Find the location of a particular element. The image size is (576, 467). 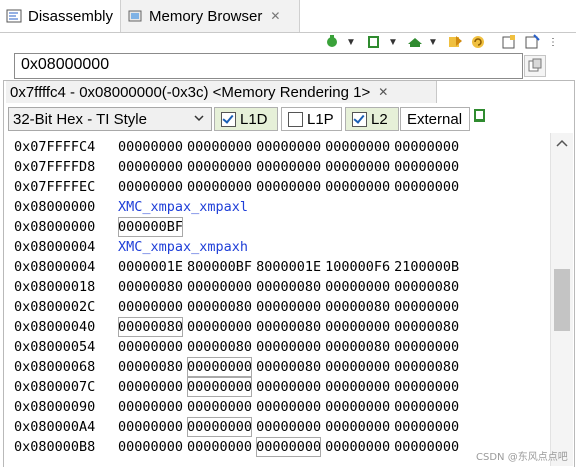

external-toggle: External is located at coordinates (435, 119).